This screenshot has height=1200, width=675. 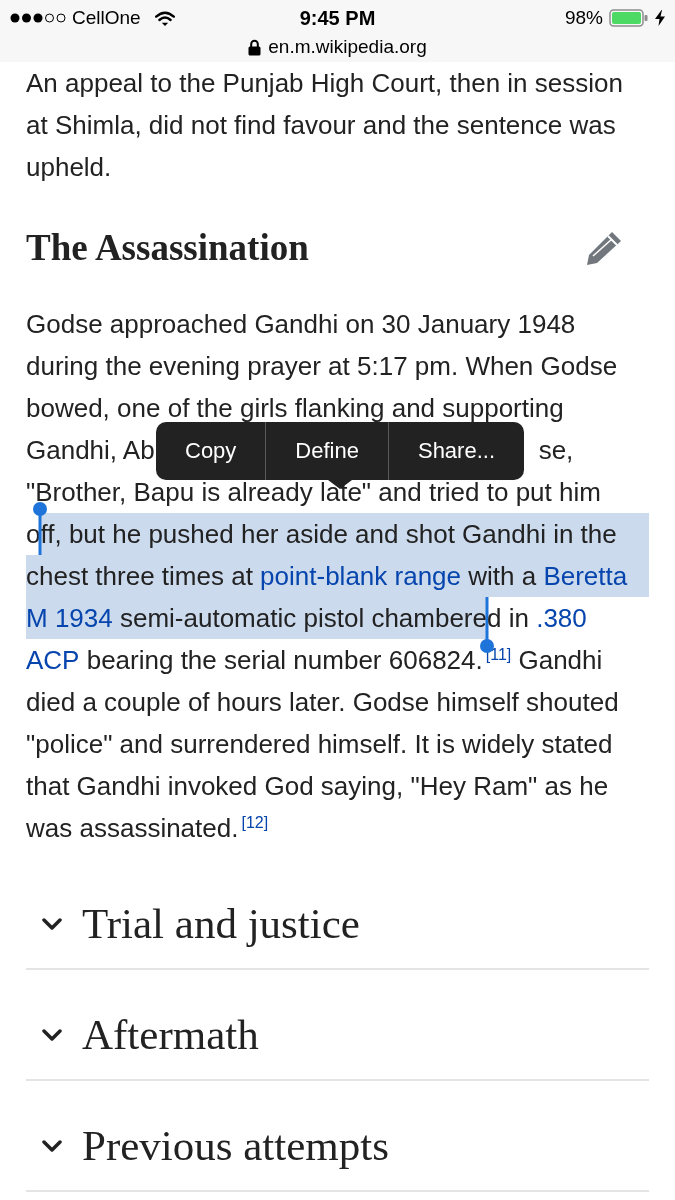 What do you see at coordinates (337, 18) in the screenshot?
I see `clock-time: 9:45 PM` at bounding box center [337, 18].